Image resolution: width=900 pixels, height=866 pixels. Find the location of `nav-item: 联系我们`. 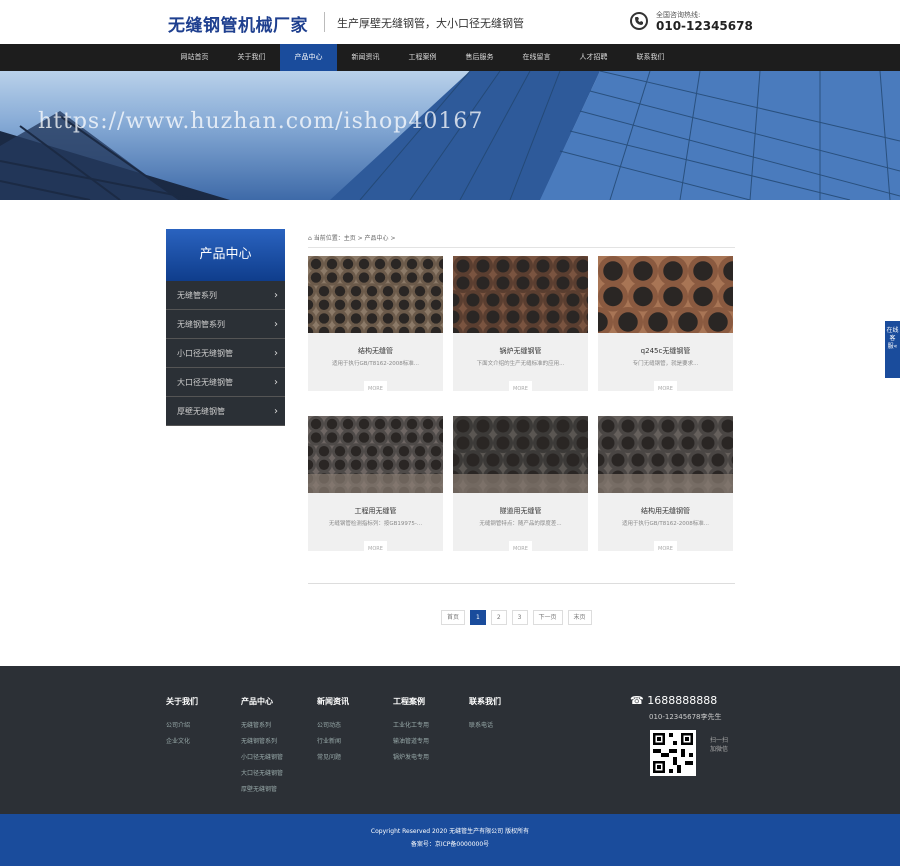

nav-item: 联系我们 is located at coordinates (650, 57).